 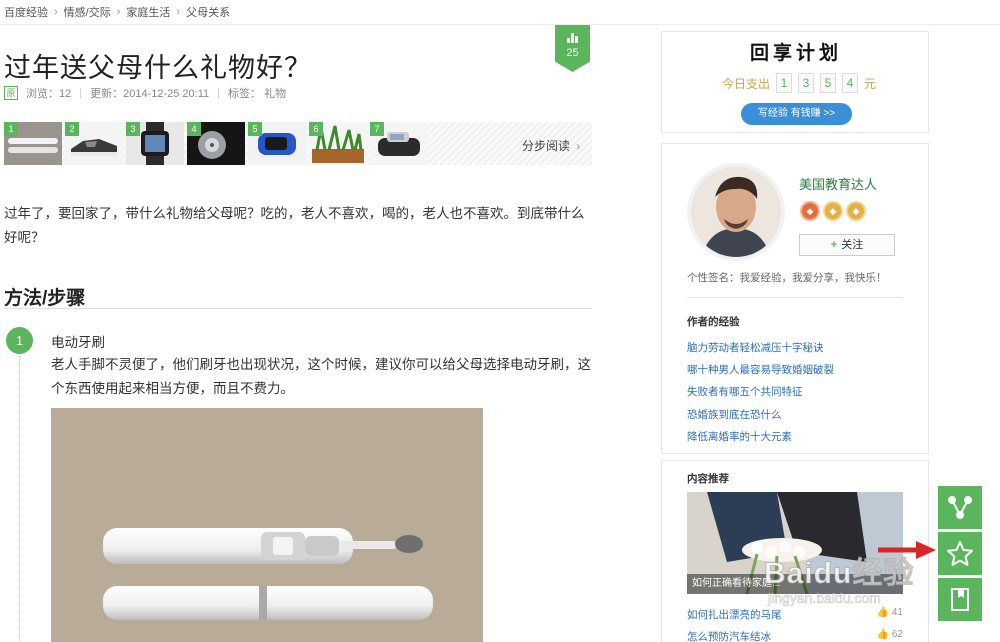 I want to click on vote-badge: 25, so click(x=572, y=48).